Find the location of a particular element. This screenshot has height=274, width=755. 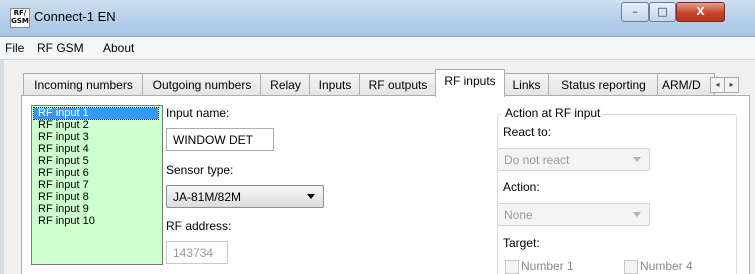

rf-address-field: 143734 is located at coordinates (197, 252).